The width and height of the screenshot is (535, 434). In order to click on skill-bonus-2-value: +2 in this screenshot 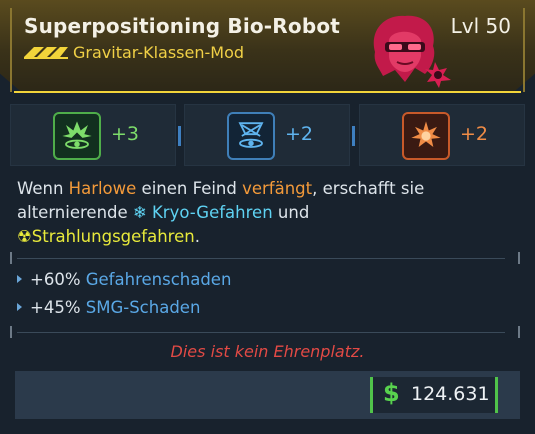, I will do `click(299, 134)`.